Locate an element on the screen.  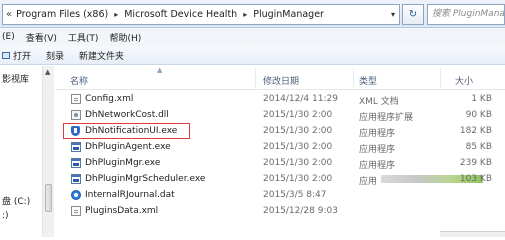
nav-item-drive: :) is located at coordinates (5, 216).